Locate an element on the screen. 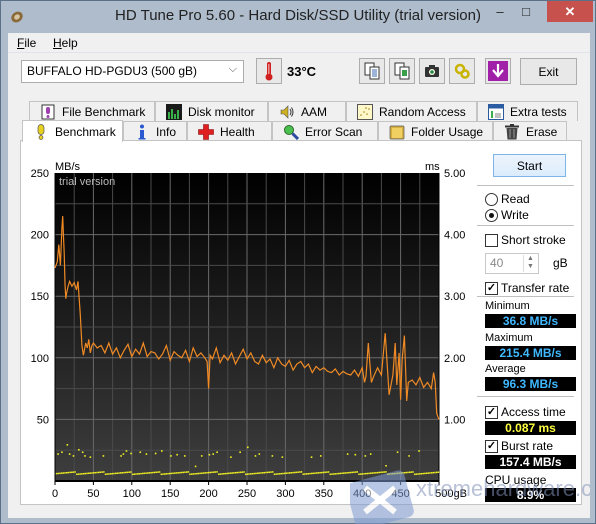 The width and height of the screenshot is (596, 524). start-button: Start is located at coordinates (529, 165).